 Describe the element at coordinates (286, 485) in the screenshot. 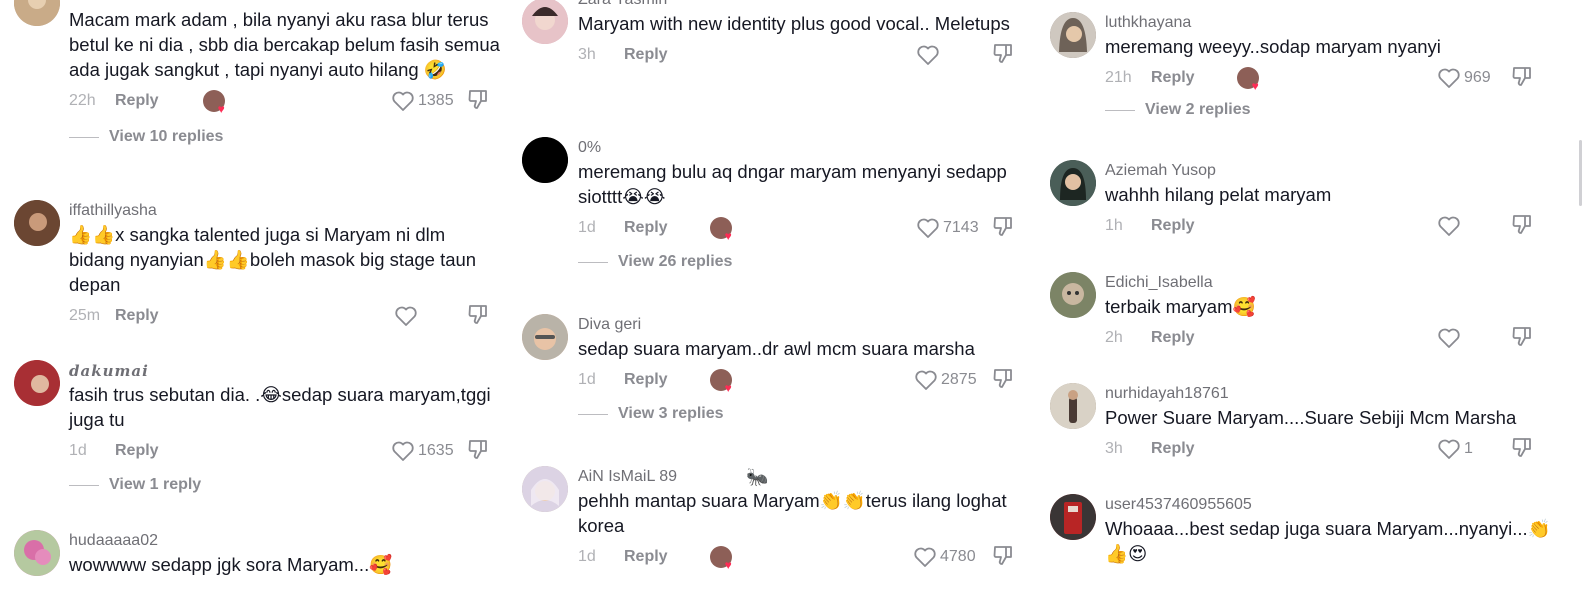

I see `view-replies-button: View 1 reply` at that location.